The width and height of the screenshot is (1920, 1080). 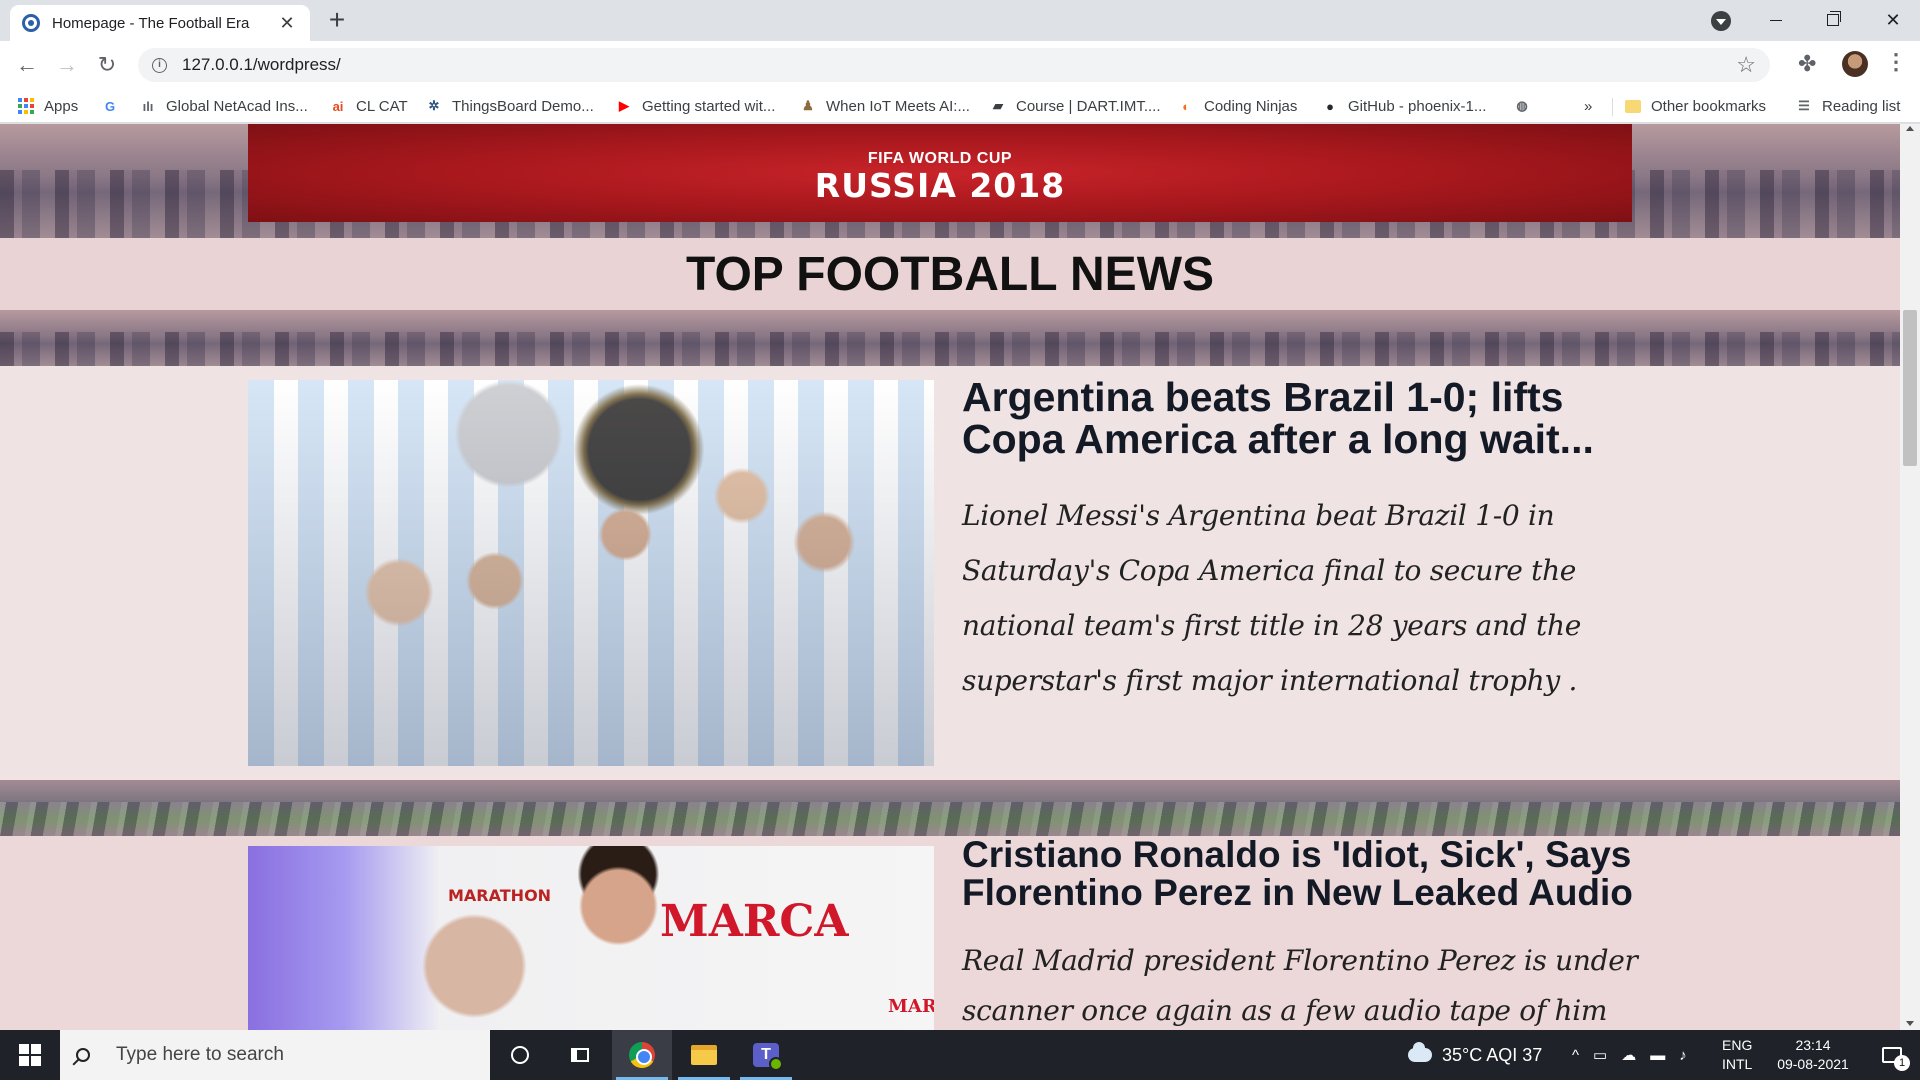 I want to click on ai-icon: ai, so click(x=338, y=106).